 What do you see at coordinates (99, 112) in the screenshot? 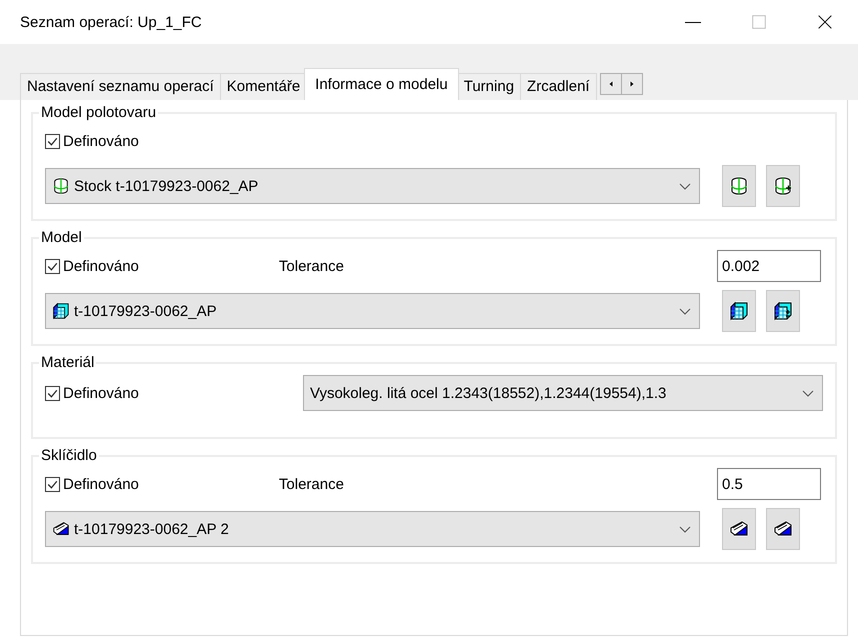
I see `group-title: Model polotovaru` at bounding box center [99, 112].